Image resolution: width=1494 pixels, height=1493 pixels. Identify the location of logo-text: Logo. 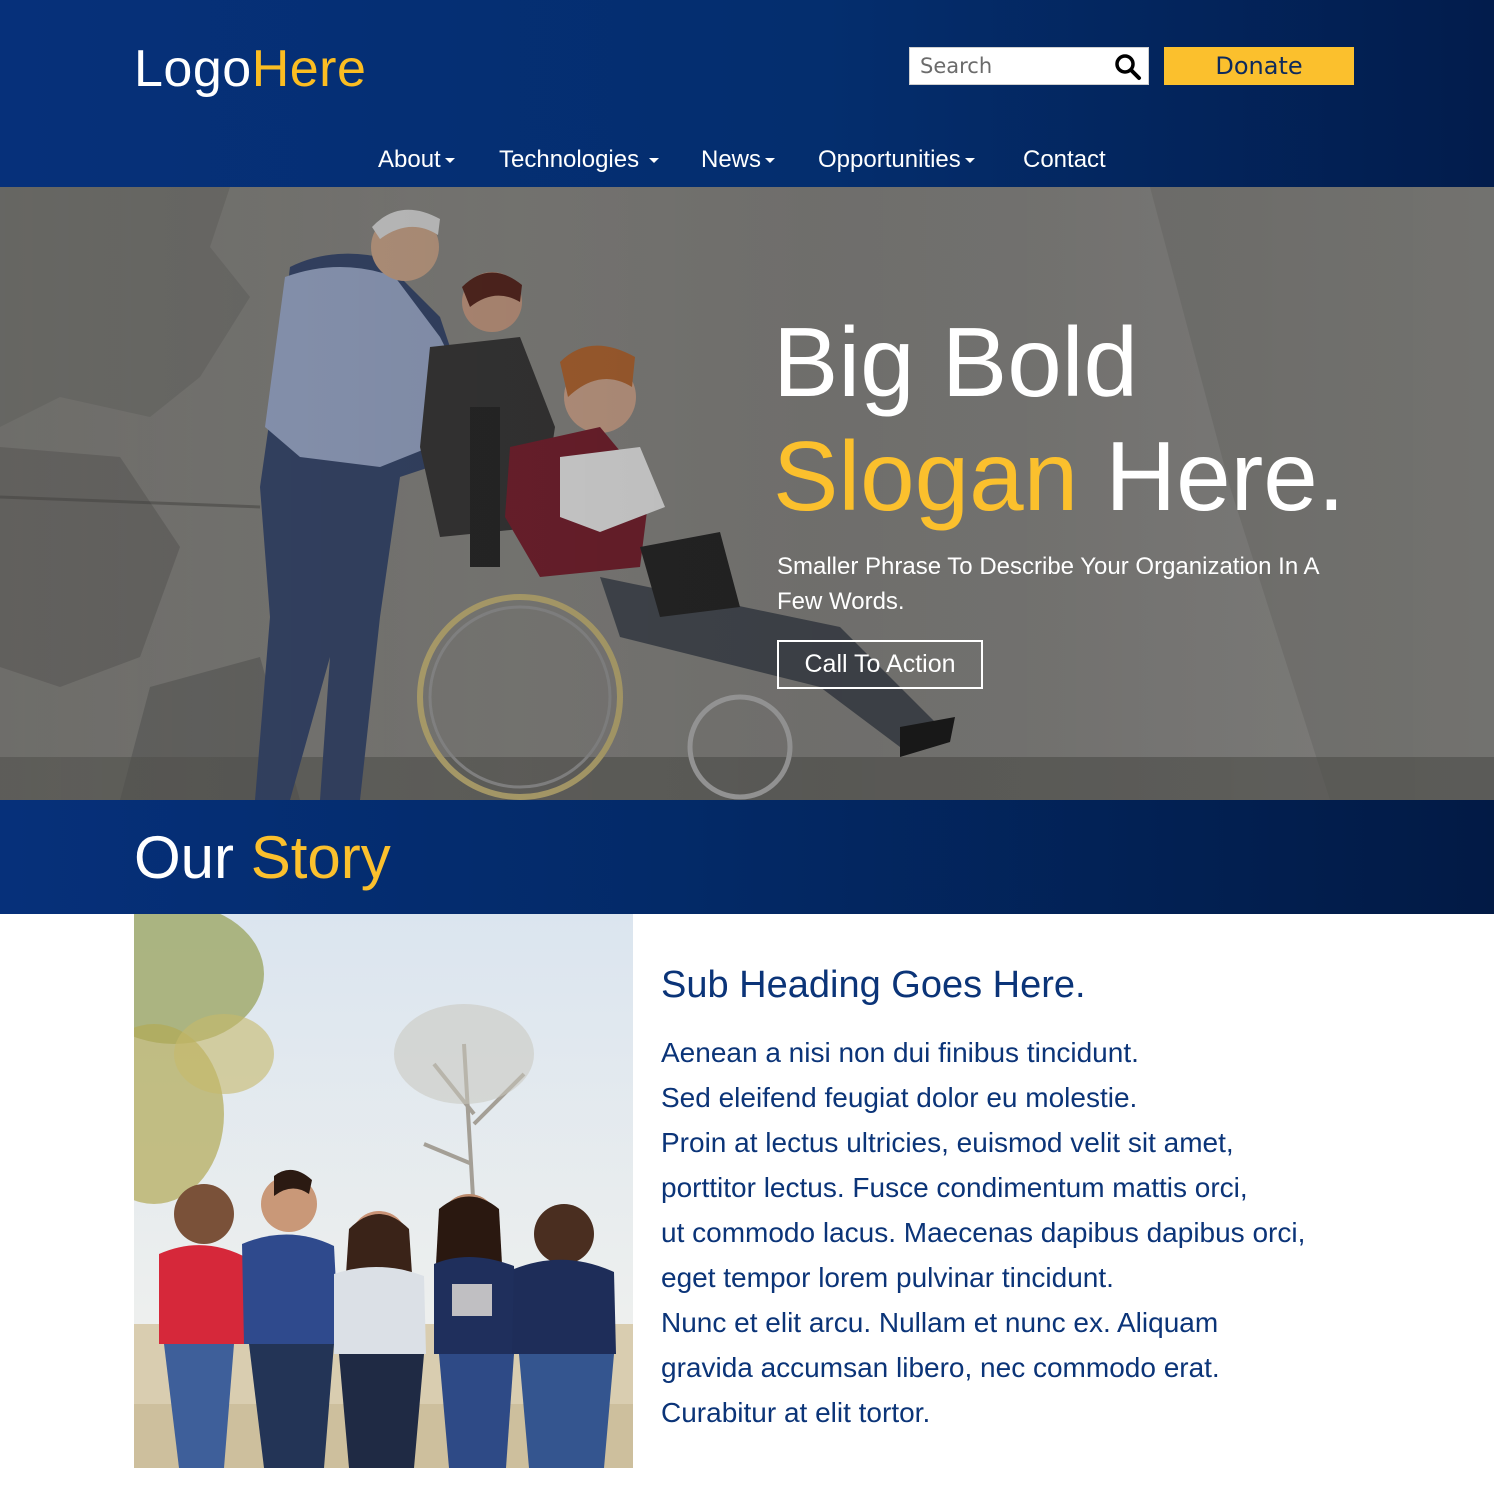
(193, 69).